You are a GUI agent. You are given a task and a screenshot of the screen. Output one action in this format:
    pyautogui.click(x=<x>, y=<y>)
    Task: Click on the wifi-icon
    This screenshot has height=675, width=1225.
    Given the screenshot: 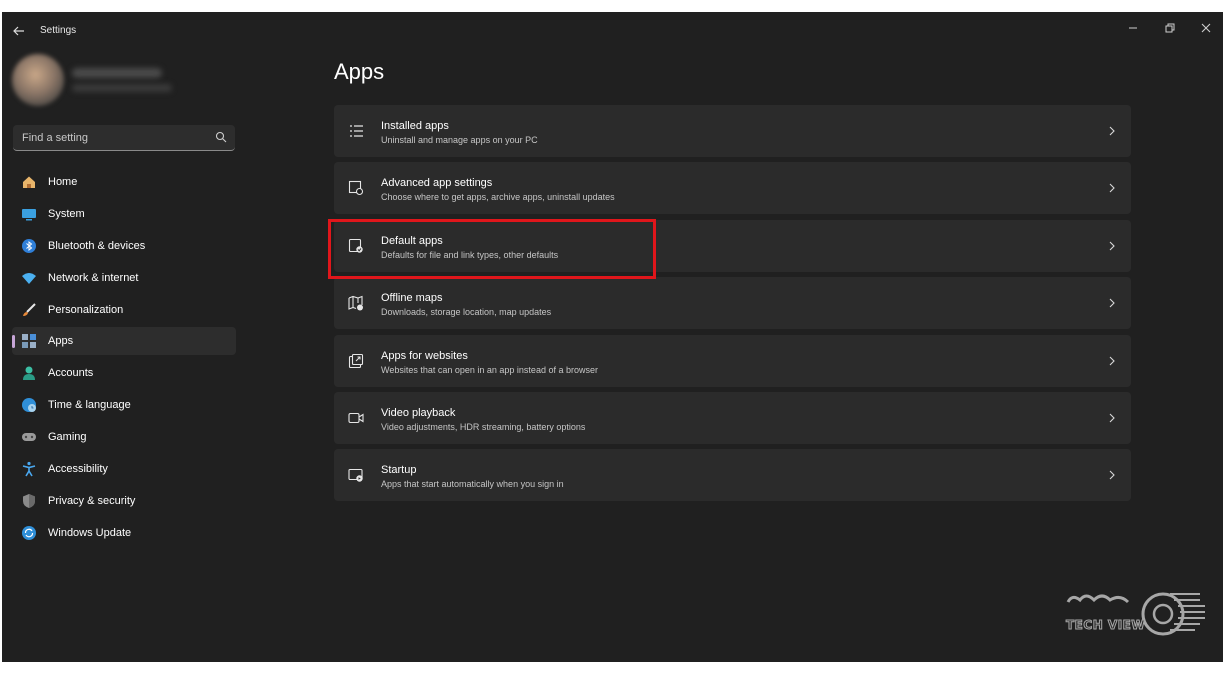 What is the action you would take?
    pyautogui.click(x=29, y=278)
    